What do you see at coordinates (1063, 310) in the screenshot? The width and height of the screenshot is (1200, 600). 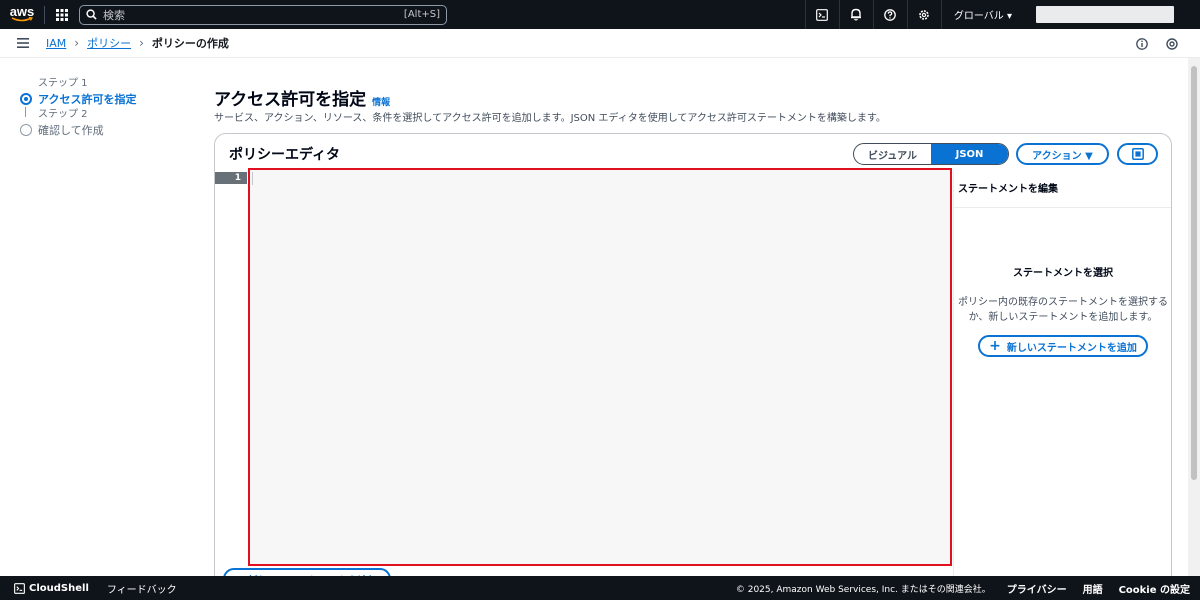 I see `side-panel-description: ポリシー内の既存のステートメントを選択するか、新しいステートメントを追加します。` at bounding box center [1063, 310].